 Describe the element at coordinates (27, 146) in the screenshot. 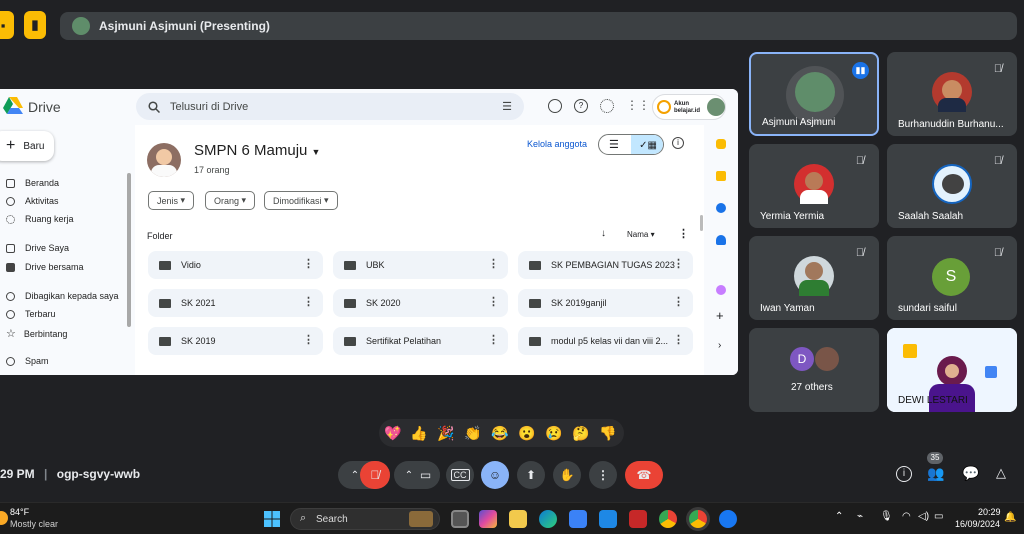

I see `new-button: + Baru` at that location.